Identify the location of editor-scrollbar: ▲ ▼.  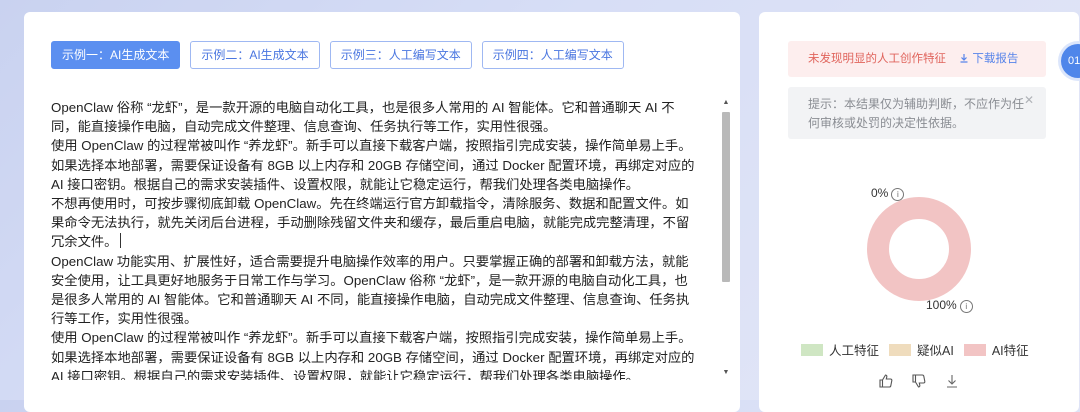
(726, 238).